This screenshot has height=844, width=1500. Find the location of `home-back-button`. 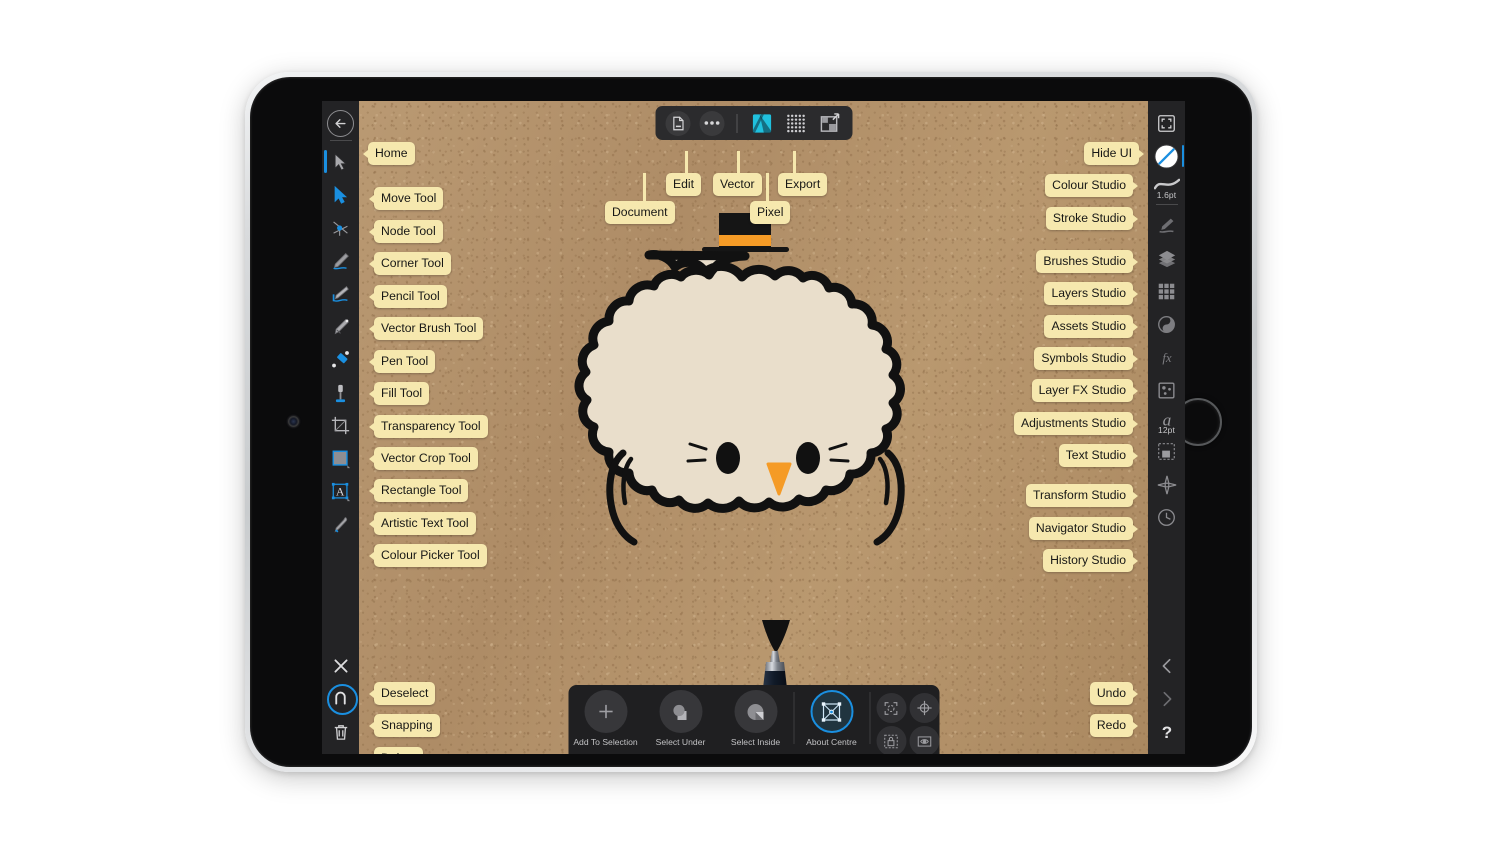

home-back-button is located at coordinates (340, 123).